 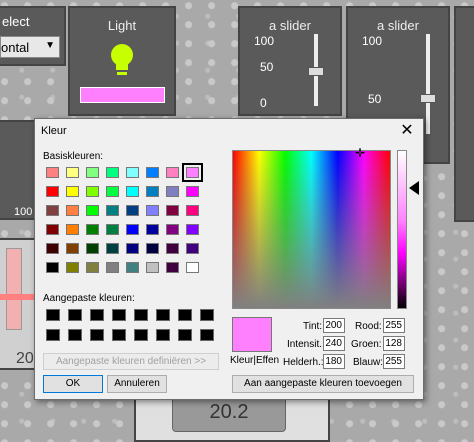 What do you see at coordinates (334, 343) in the screenshot?
I see `saturation-field: 240` at bounding box center [334, 343].